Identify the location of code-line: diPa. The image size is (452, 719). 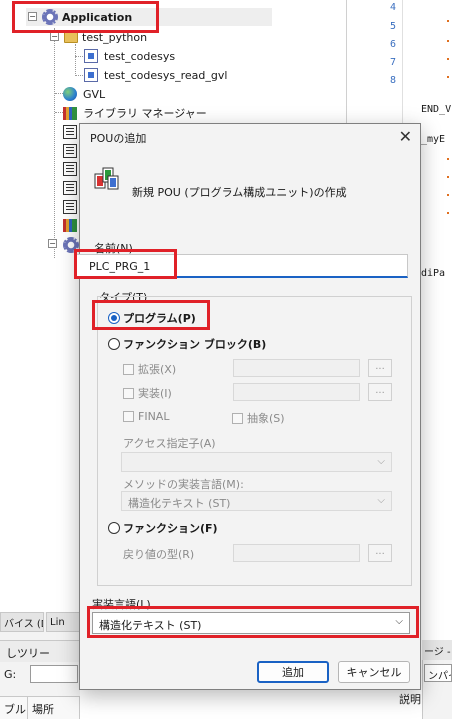
(433, 273).